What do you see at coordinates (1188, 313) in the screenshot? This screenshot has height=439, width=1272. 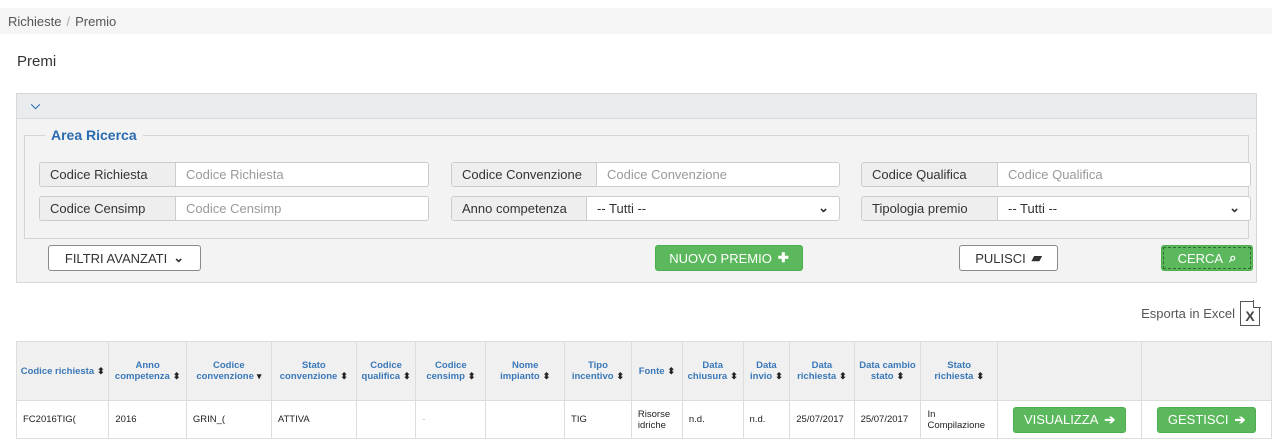 I see `export-excel-label: Esporta in Excel` at bounding box center [1188, 313].